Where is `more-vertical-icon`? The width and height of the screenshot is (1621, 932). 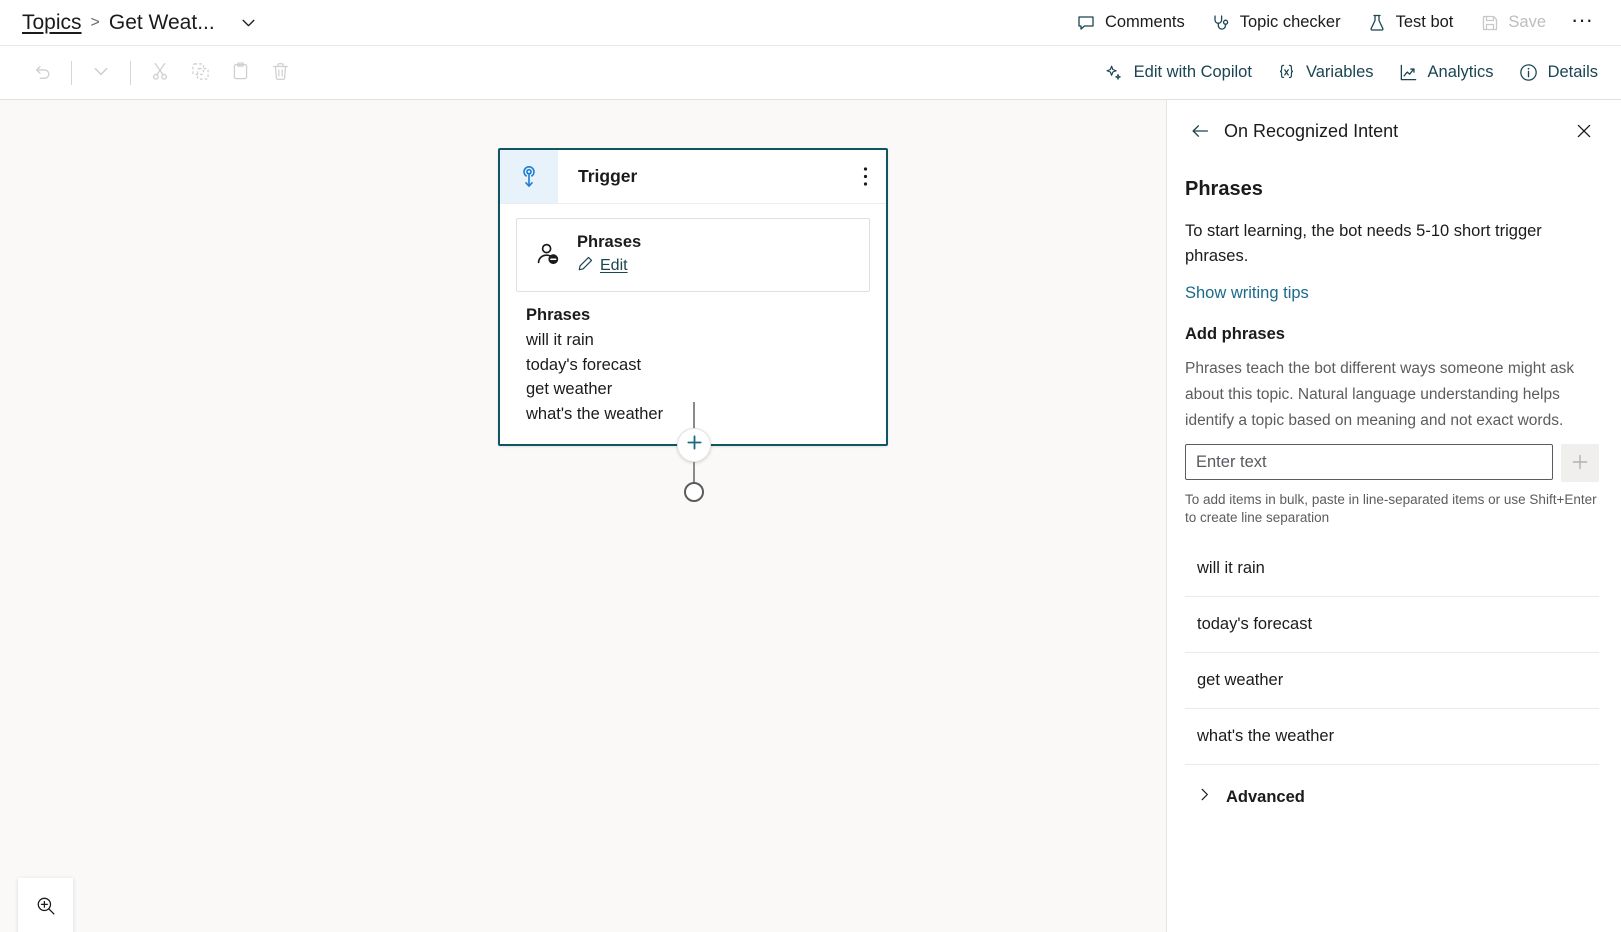
more-vertical-icon is located at coordinates (865, 176).